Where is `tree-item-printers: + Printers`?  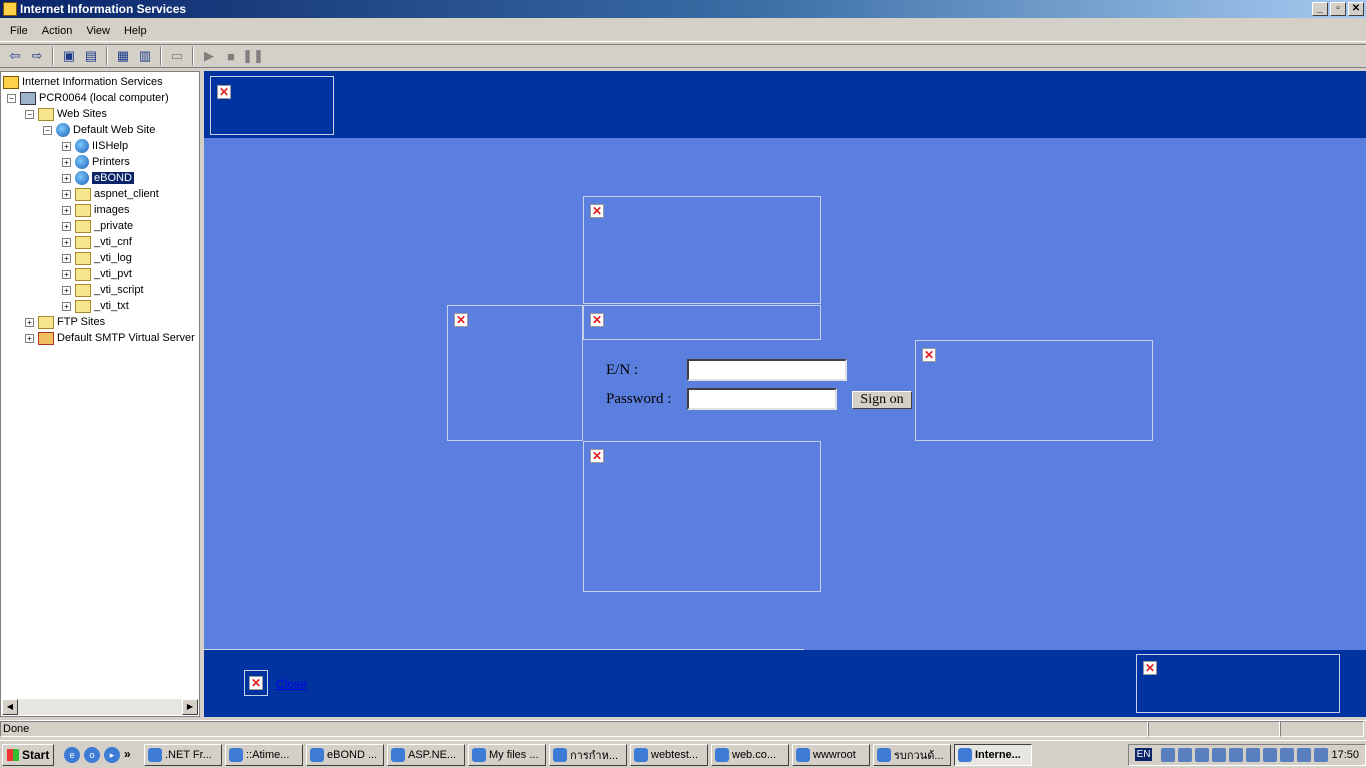 tree-item-printers: + Printers is located at coordinates (96, 162).